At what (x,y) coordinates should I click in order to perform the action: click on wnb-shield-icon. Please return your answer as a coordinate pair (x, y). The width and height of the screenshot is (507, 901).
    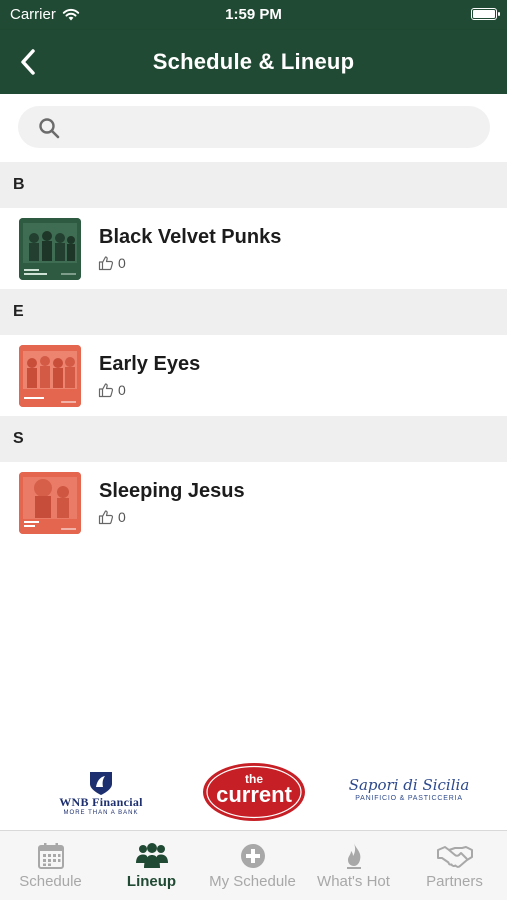
    Looking at the image, I should click on (101, 783).